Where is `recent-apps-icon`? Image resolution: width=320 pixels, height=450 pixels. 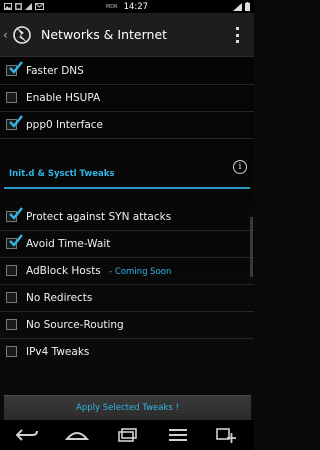 recent-apps-icon is located at coordinates (127, 435).